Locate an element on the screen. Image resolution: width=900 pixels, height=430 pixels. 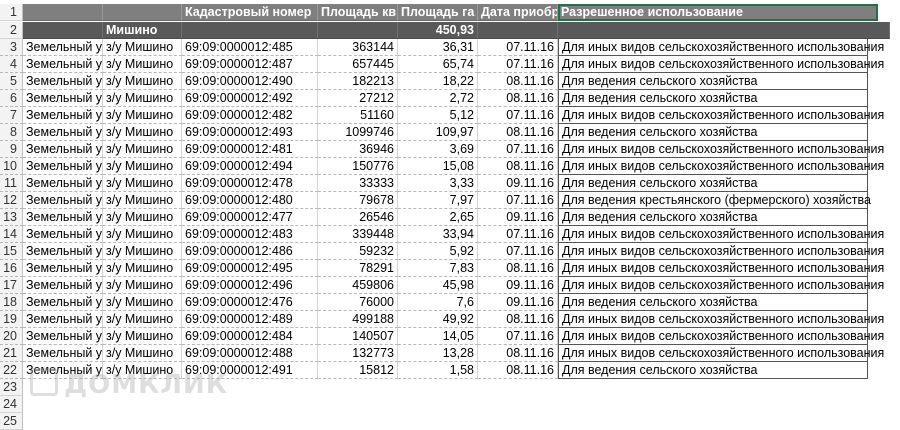
cell-area-ha: 2,72 is located at coordinates (438, 98).